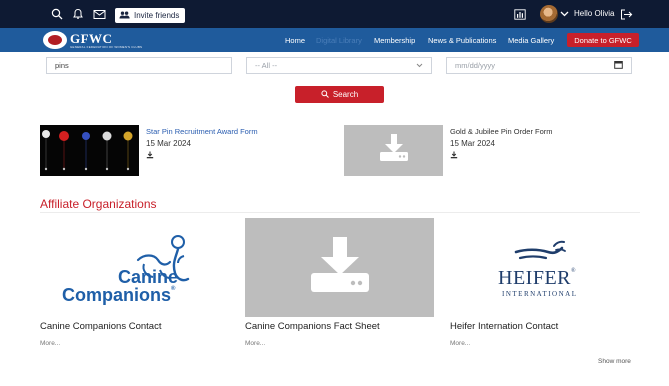 Image resolution: width=669 pixels, height=386 pixels. Describe the element at coordinates (139, 65) in the screenshot. I see `search-input: pins` at that location.